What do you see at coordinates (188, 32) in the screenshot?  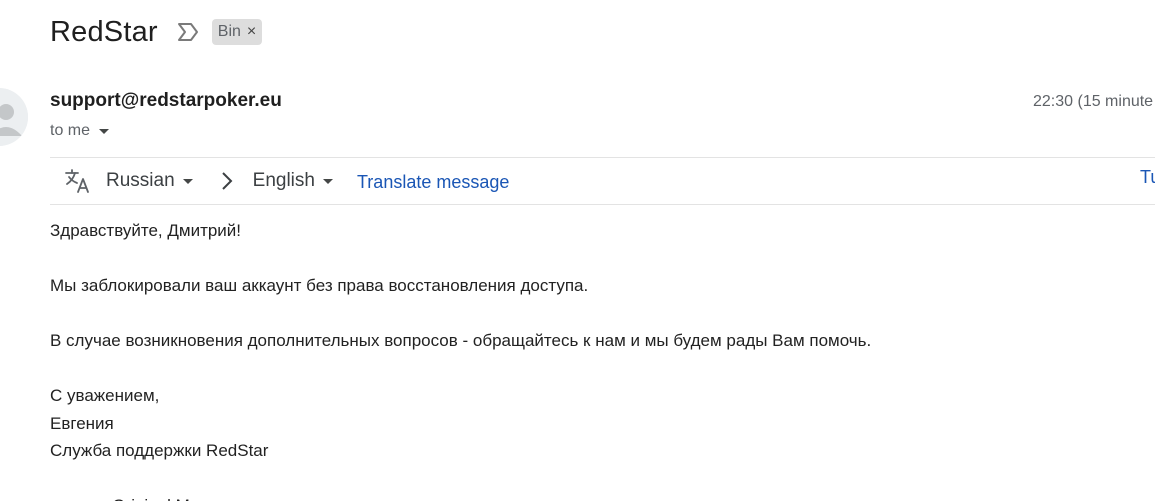 I see `important-marker-icon` at bounding box center [188, 32].